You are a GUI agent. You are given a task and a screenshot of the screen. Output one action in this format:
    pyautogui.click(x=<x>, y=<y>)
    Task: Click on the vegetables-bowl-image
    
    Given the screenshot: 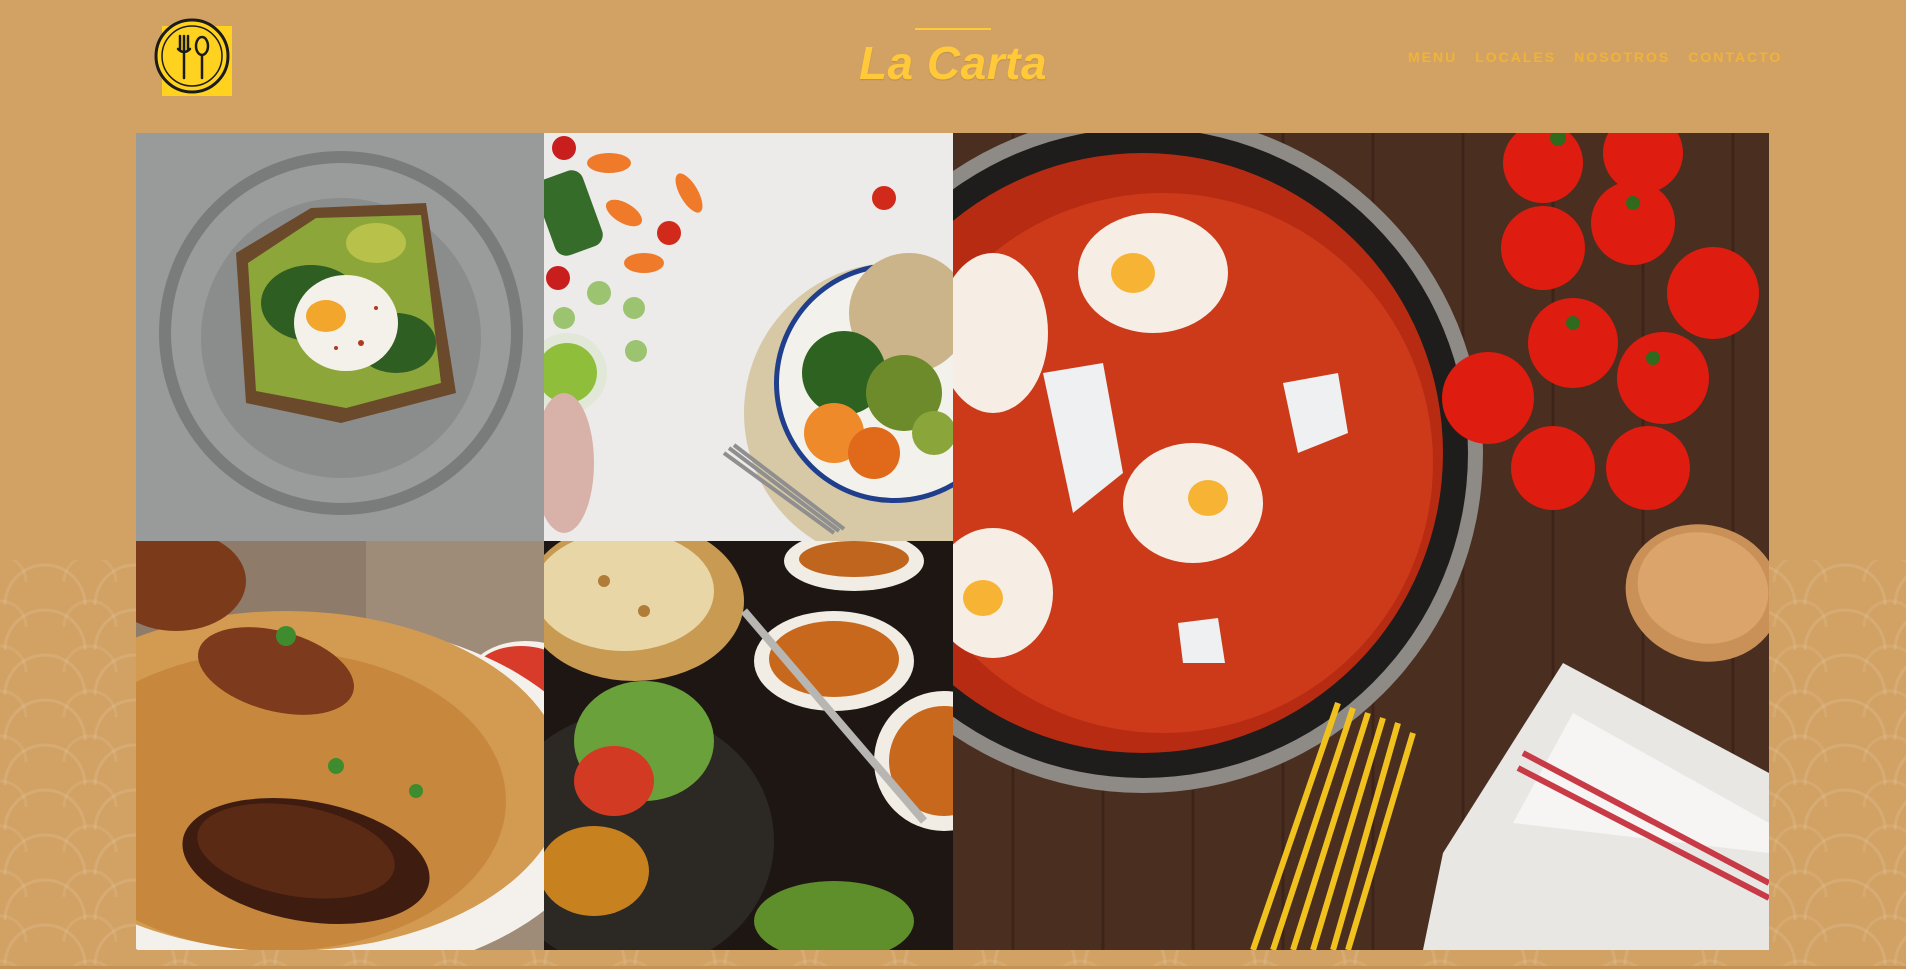 What is the action you would take?
    pyautogui.click(x=748, y=337)
    